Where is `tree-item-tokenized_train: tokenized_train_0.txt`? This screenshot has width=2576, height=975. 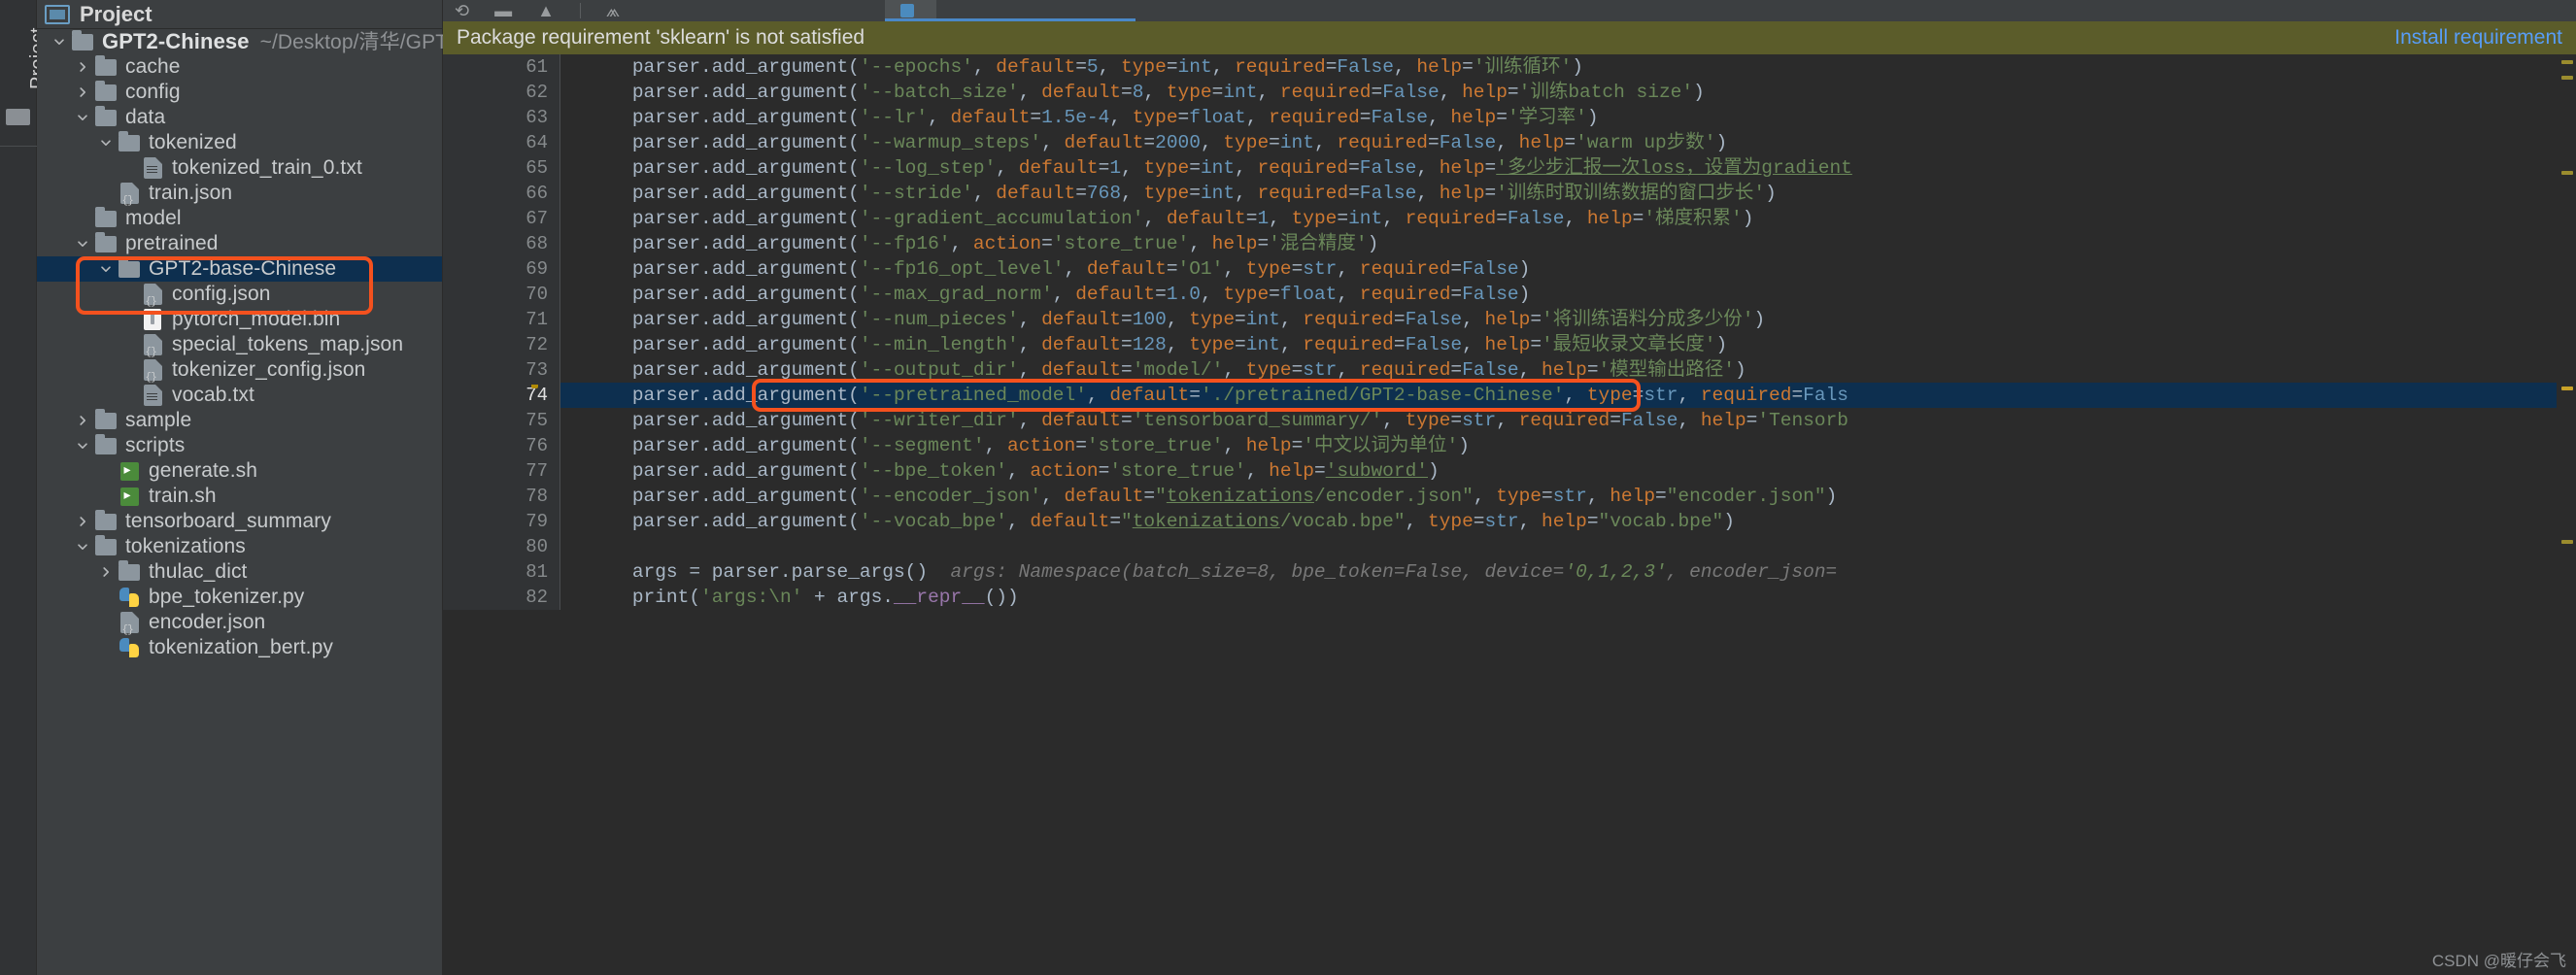
tree-item-tokenized_train: tokenized_train_0.txt is located at coordinates (239, 168).